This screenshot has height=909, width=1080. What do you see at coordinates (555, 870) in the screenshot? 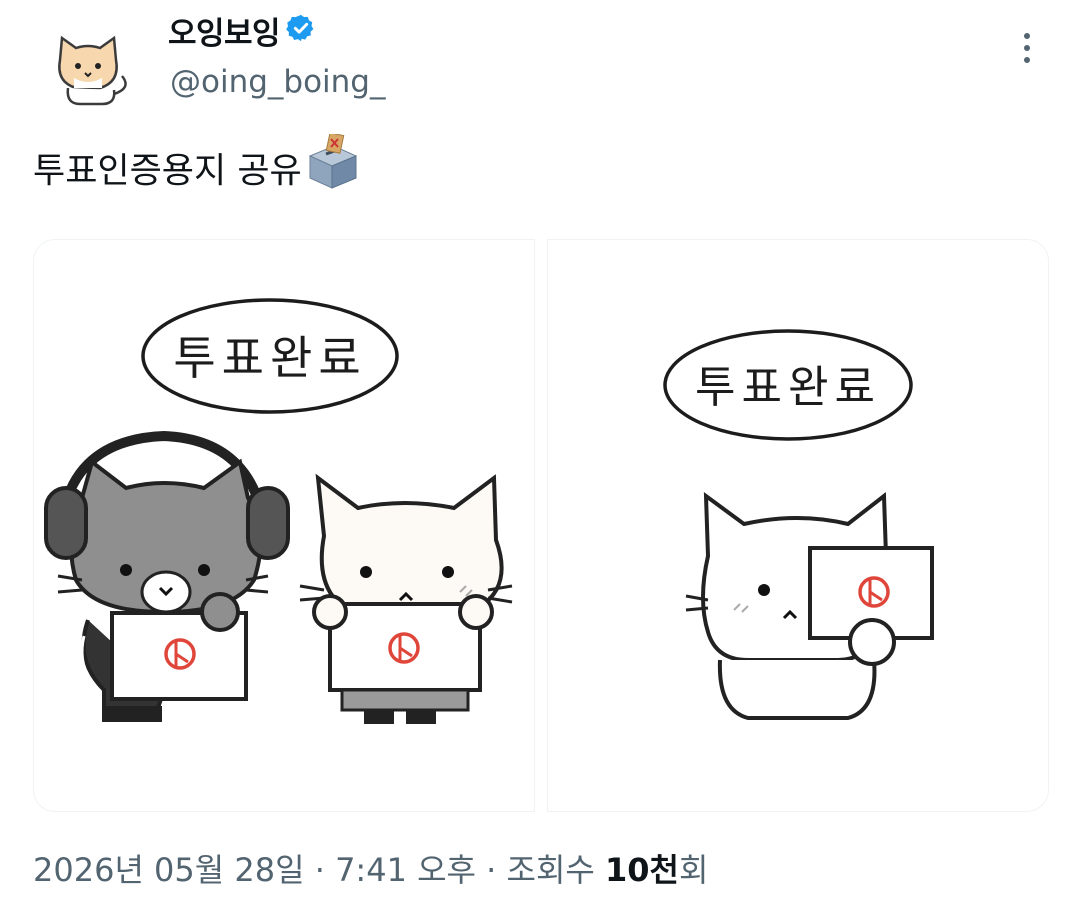
I see `views-label: 조회수` at bounding box center [555, 870].